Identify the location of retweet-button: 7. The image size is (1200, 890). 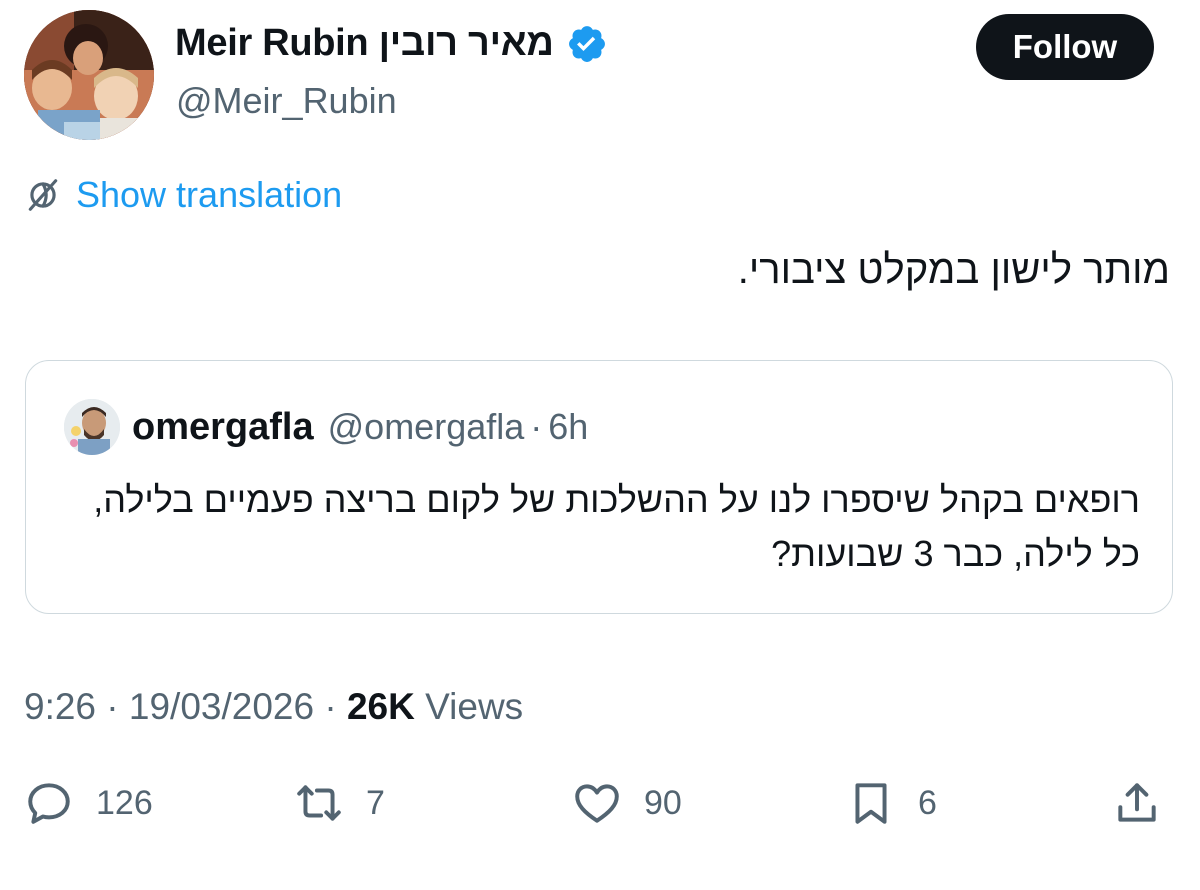
(339, 803).